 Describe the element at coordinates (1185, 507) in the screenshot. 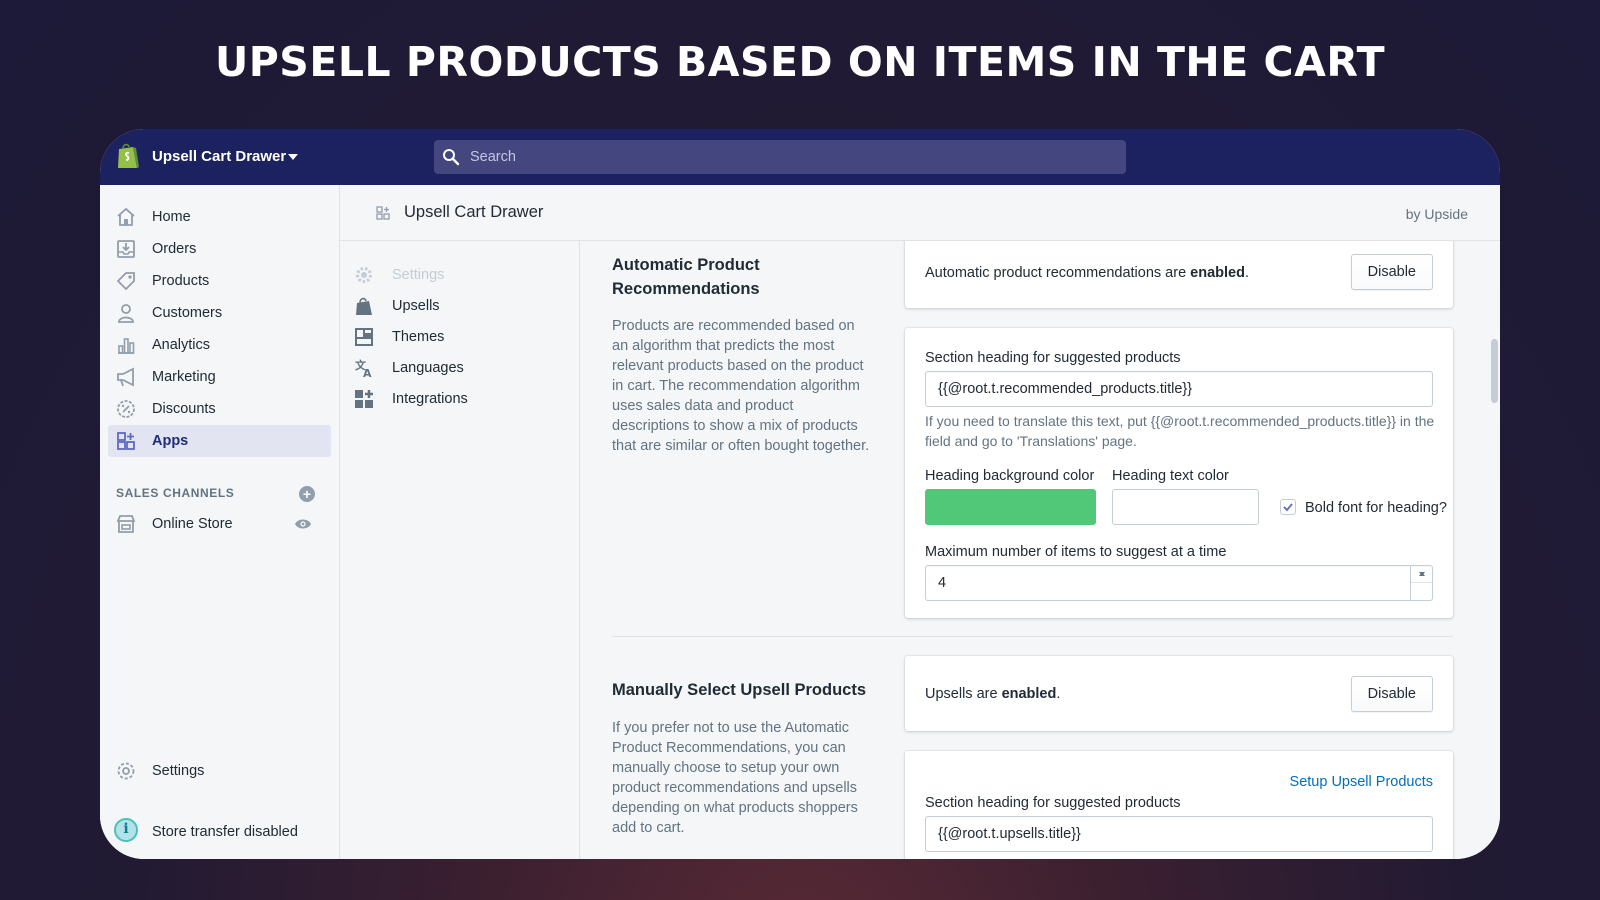

I see `text-color-swatch` at that location.